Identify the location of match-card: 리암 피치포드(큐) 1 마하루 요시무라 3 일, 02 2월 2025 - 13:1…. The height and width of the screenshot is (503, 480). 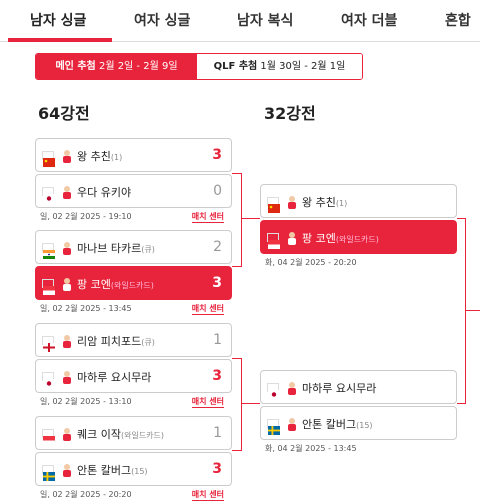
(133, 366).